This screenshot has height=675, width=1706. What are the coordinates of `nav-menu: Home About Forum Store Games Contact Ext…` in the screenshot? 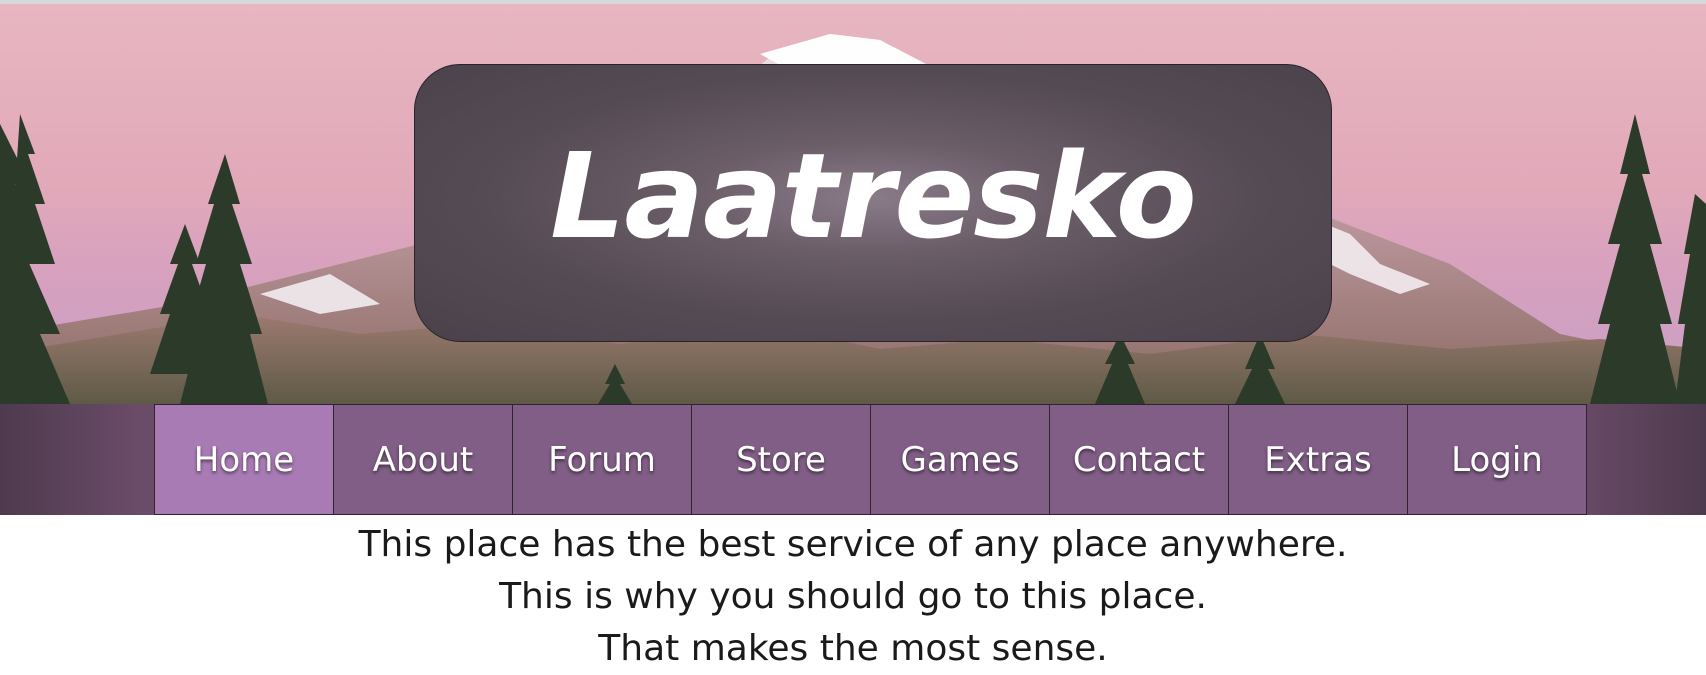 It's located at (870, 459).